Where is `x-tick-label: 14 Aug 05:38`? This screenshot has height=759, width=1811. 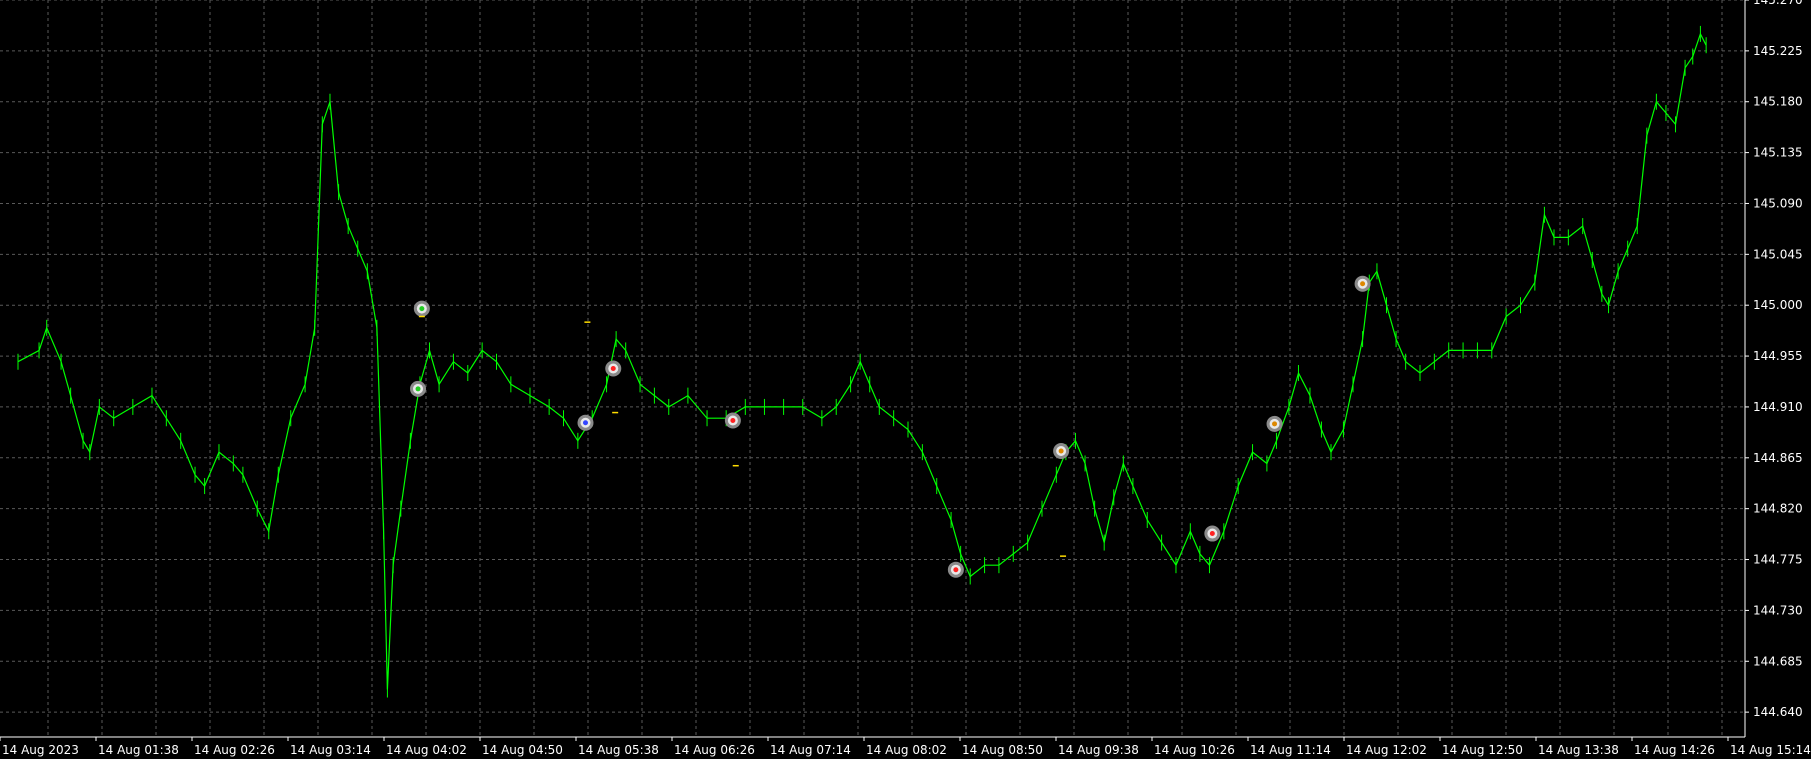
x-tick-label: 14 Aug 05:38 is located at coordinates (618, 750).